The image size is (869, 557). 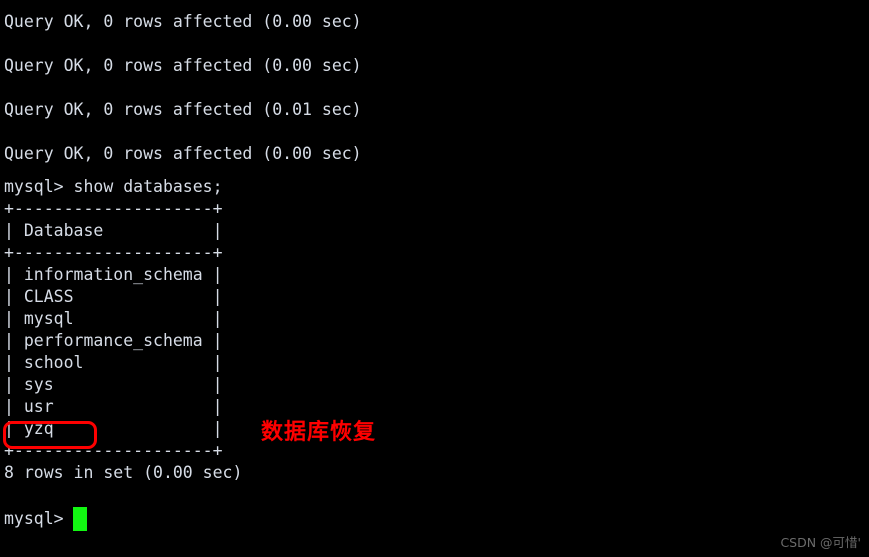 What do you see at coordinates (123, 472) in the screenshot?
I see `row-count-line: 8 rows in set (0.00 sec)` at bounding box center [123, 472].